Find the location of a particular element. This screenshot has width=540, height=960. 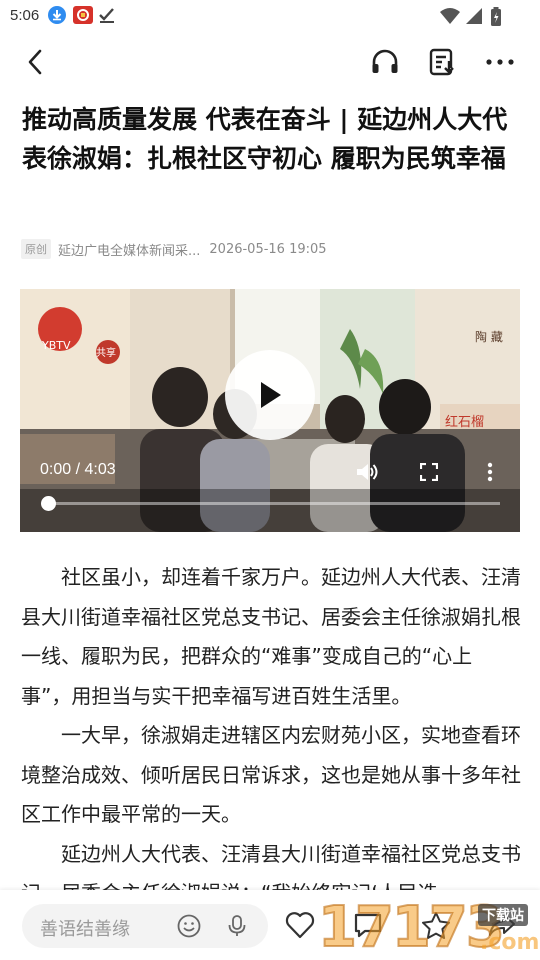

chevron-left-icon is located at coordinates (35, 62).